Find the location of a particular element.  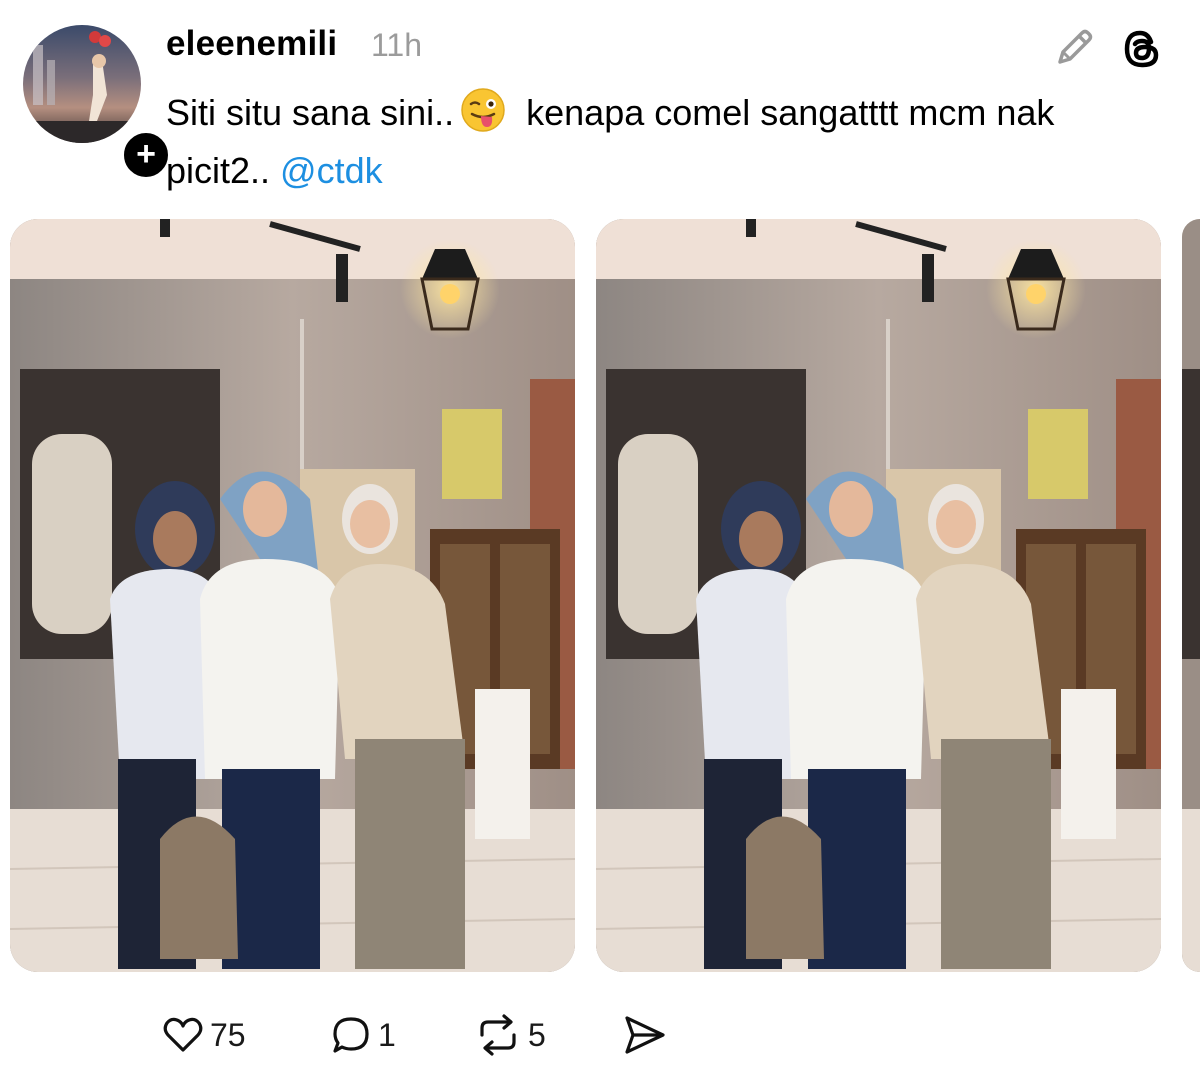

pencil-edit-icon is located at coordinates (1075, 47).